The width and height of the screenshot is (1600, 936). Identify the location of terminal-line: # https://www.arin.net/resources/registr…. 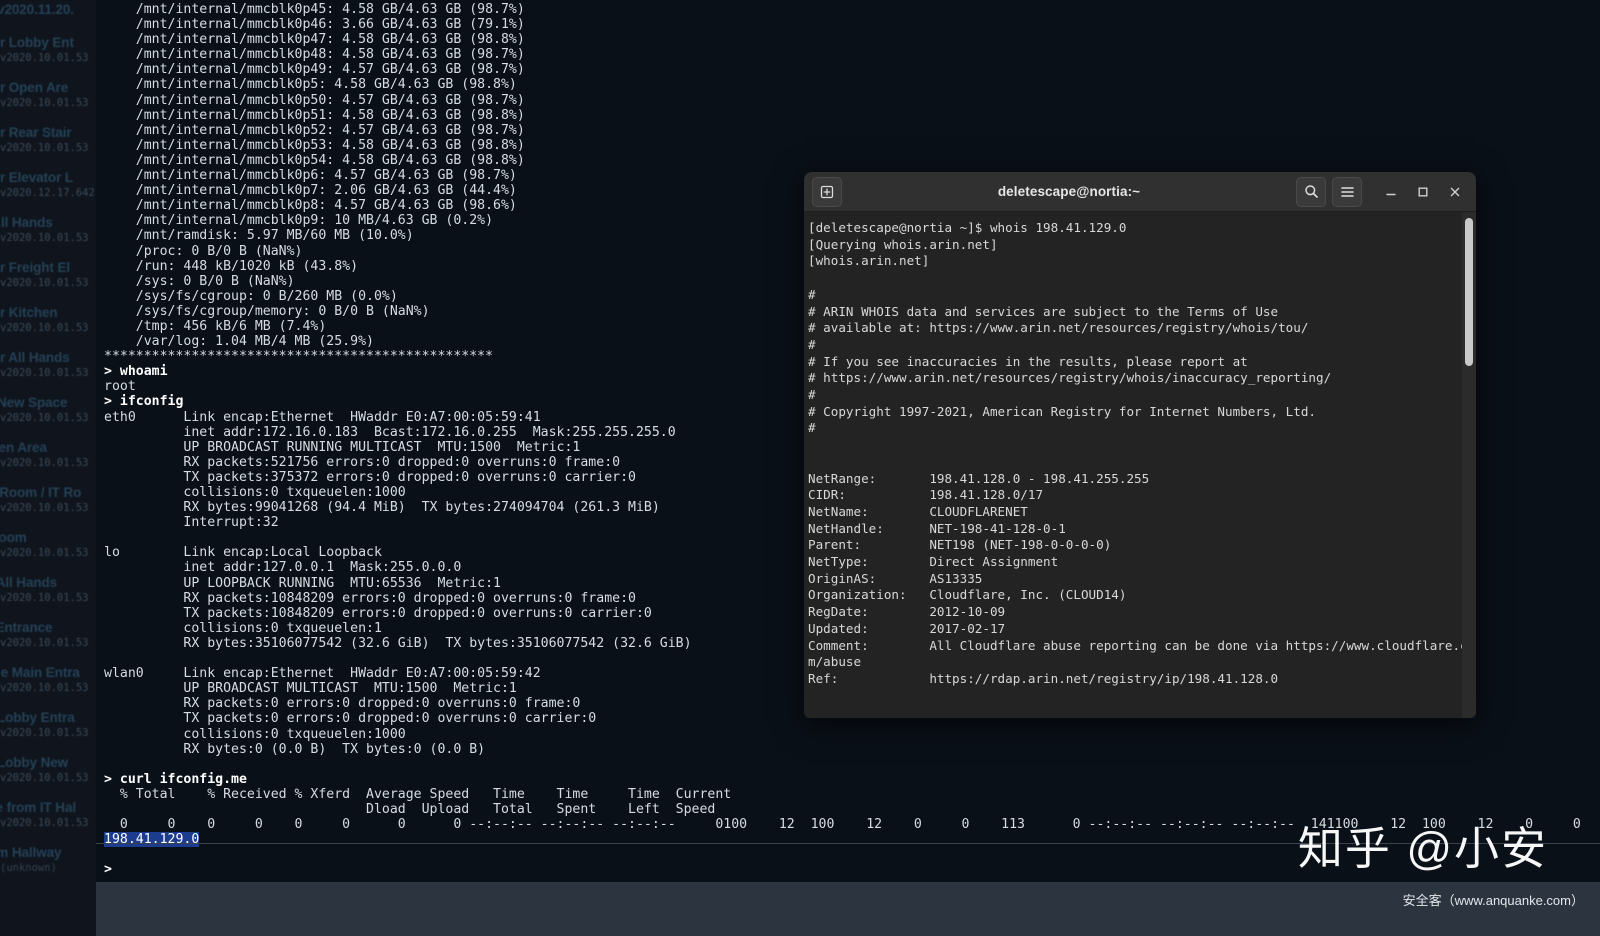
(1070, 378).